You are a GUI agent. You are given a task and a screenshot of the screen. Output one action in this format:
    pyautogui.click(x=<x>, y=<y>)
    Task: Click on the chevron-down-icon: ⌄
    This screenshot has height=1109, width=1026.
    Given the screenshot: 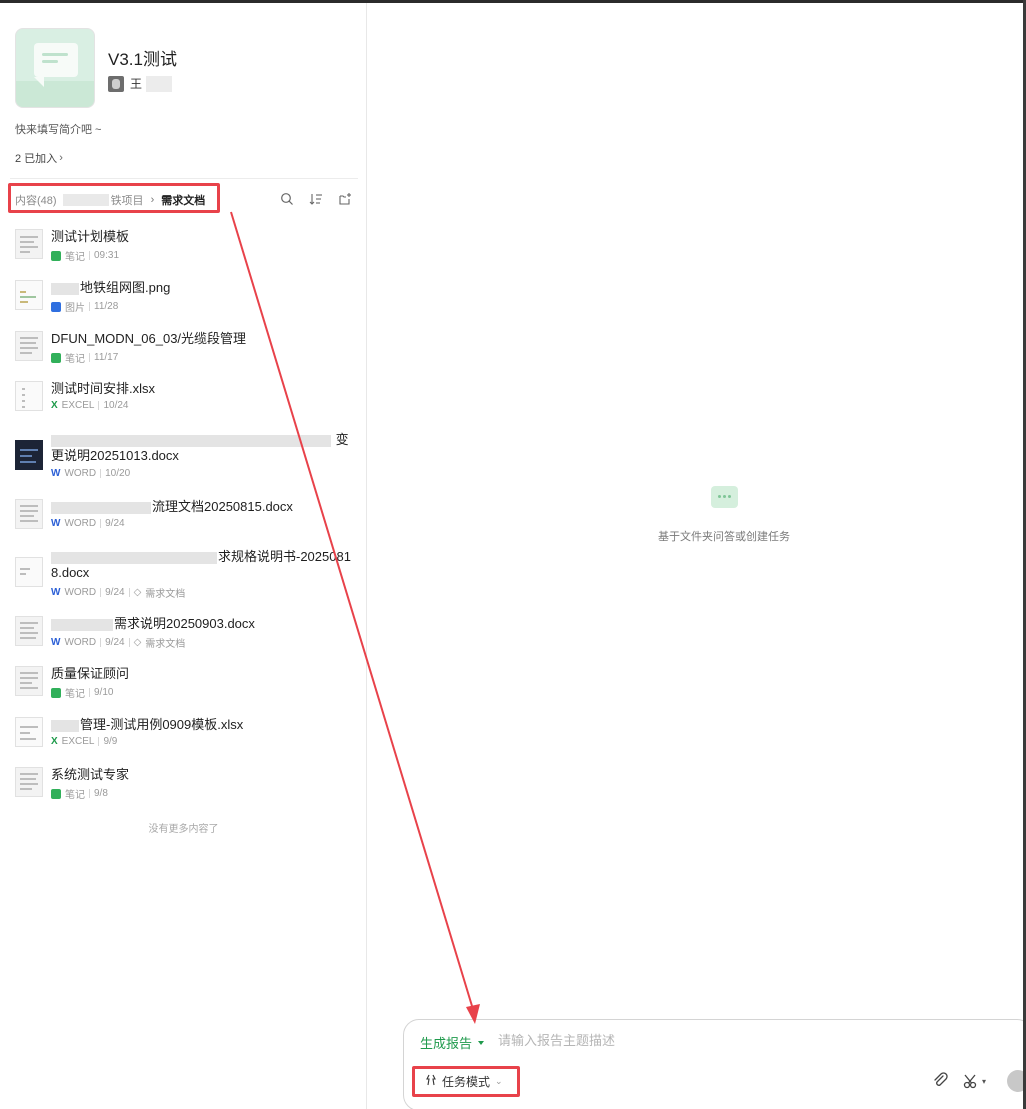 What is the action you would take?
    pyautogui.click(x=499, y=1081)
    